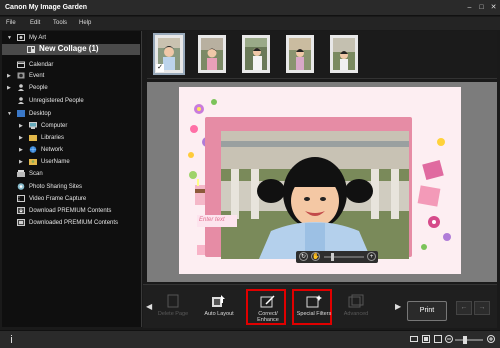 The width and height of the screenshot is (500, 348). Describe the element at coordinates (219, 309) in the screenshot. I see `auto-layout-button: Auto Layout` at that location.